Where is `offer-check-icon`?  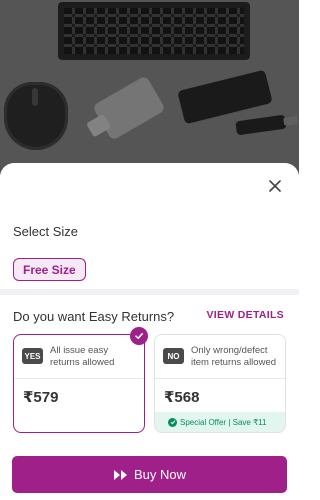 offer-check-icon is located at coordinates (172, 422).